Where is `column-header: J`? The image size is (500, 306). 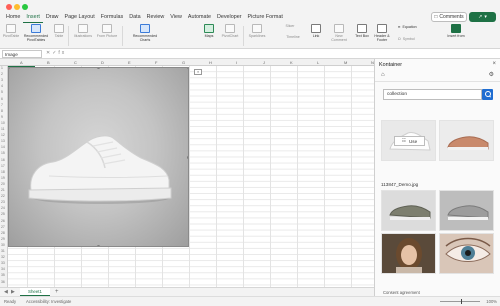
column-header: J is located at coordinates (264, 62).